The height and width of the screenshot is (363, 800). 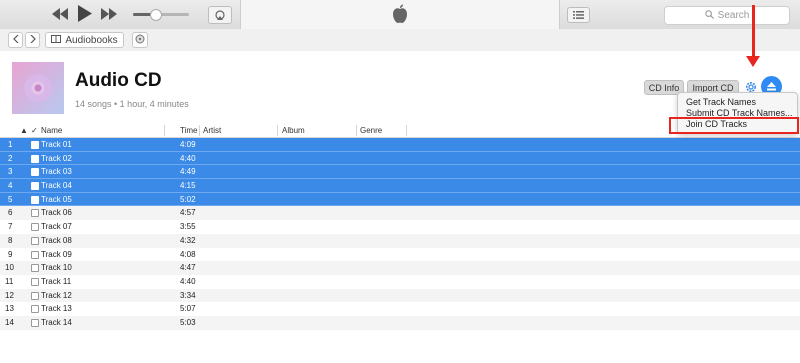 I want to click on column-artist: Artist, so click(x=212, y=130).